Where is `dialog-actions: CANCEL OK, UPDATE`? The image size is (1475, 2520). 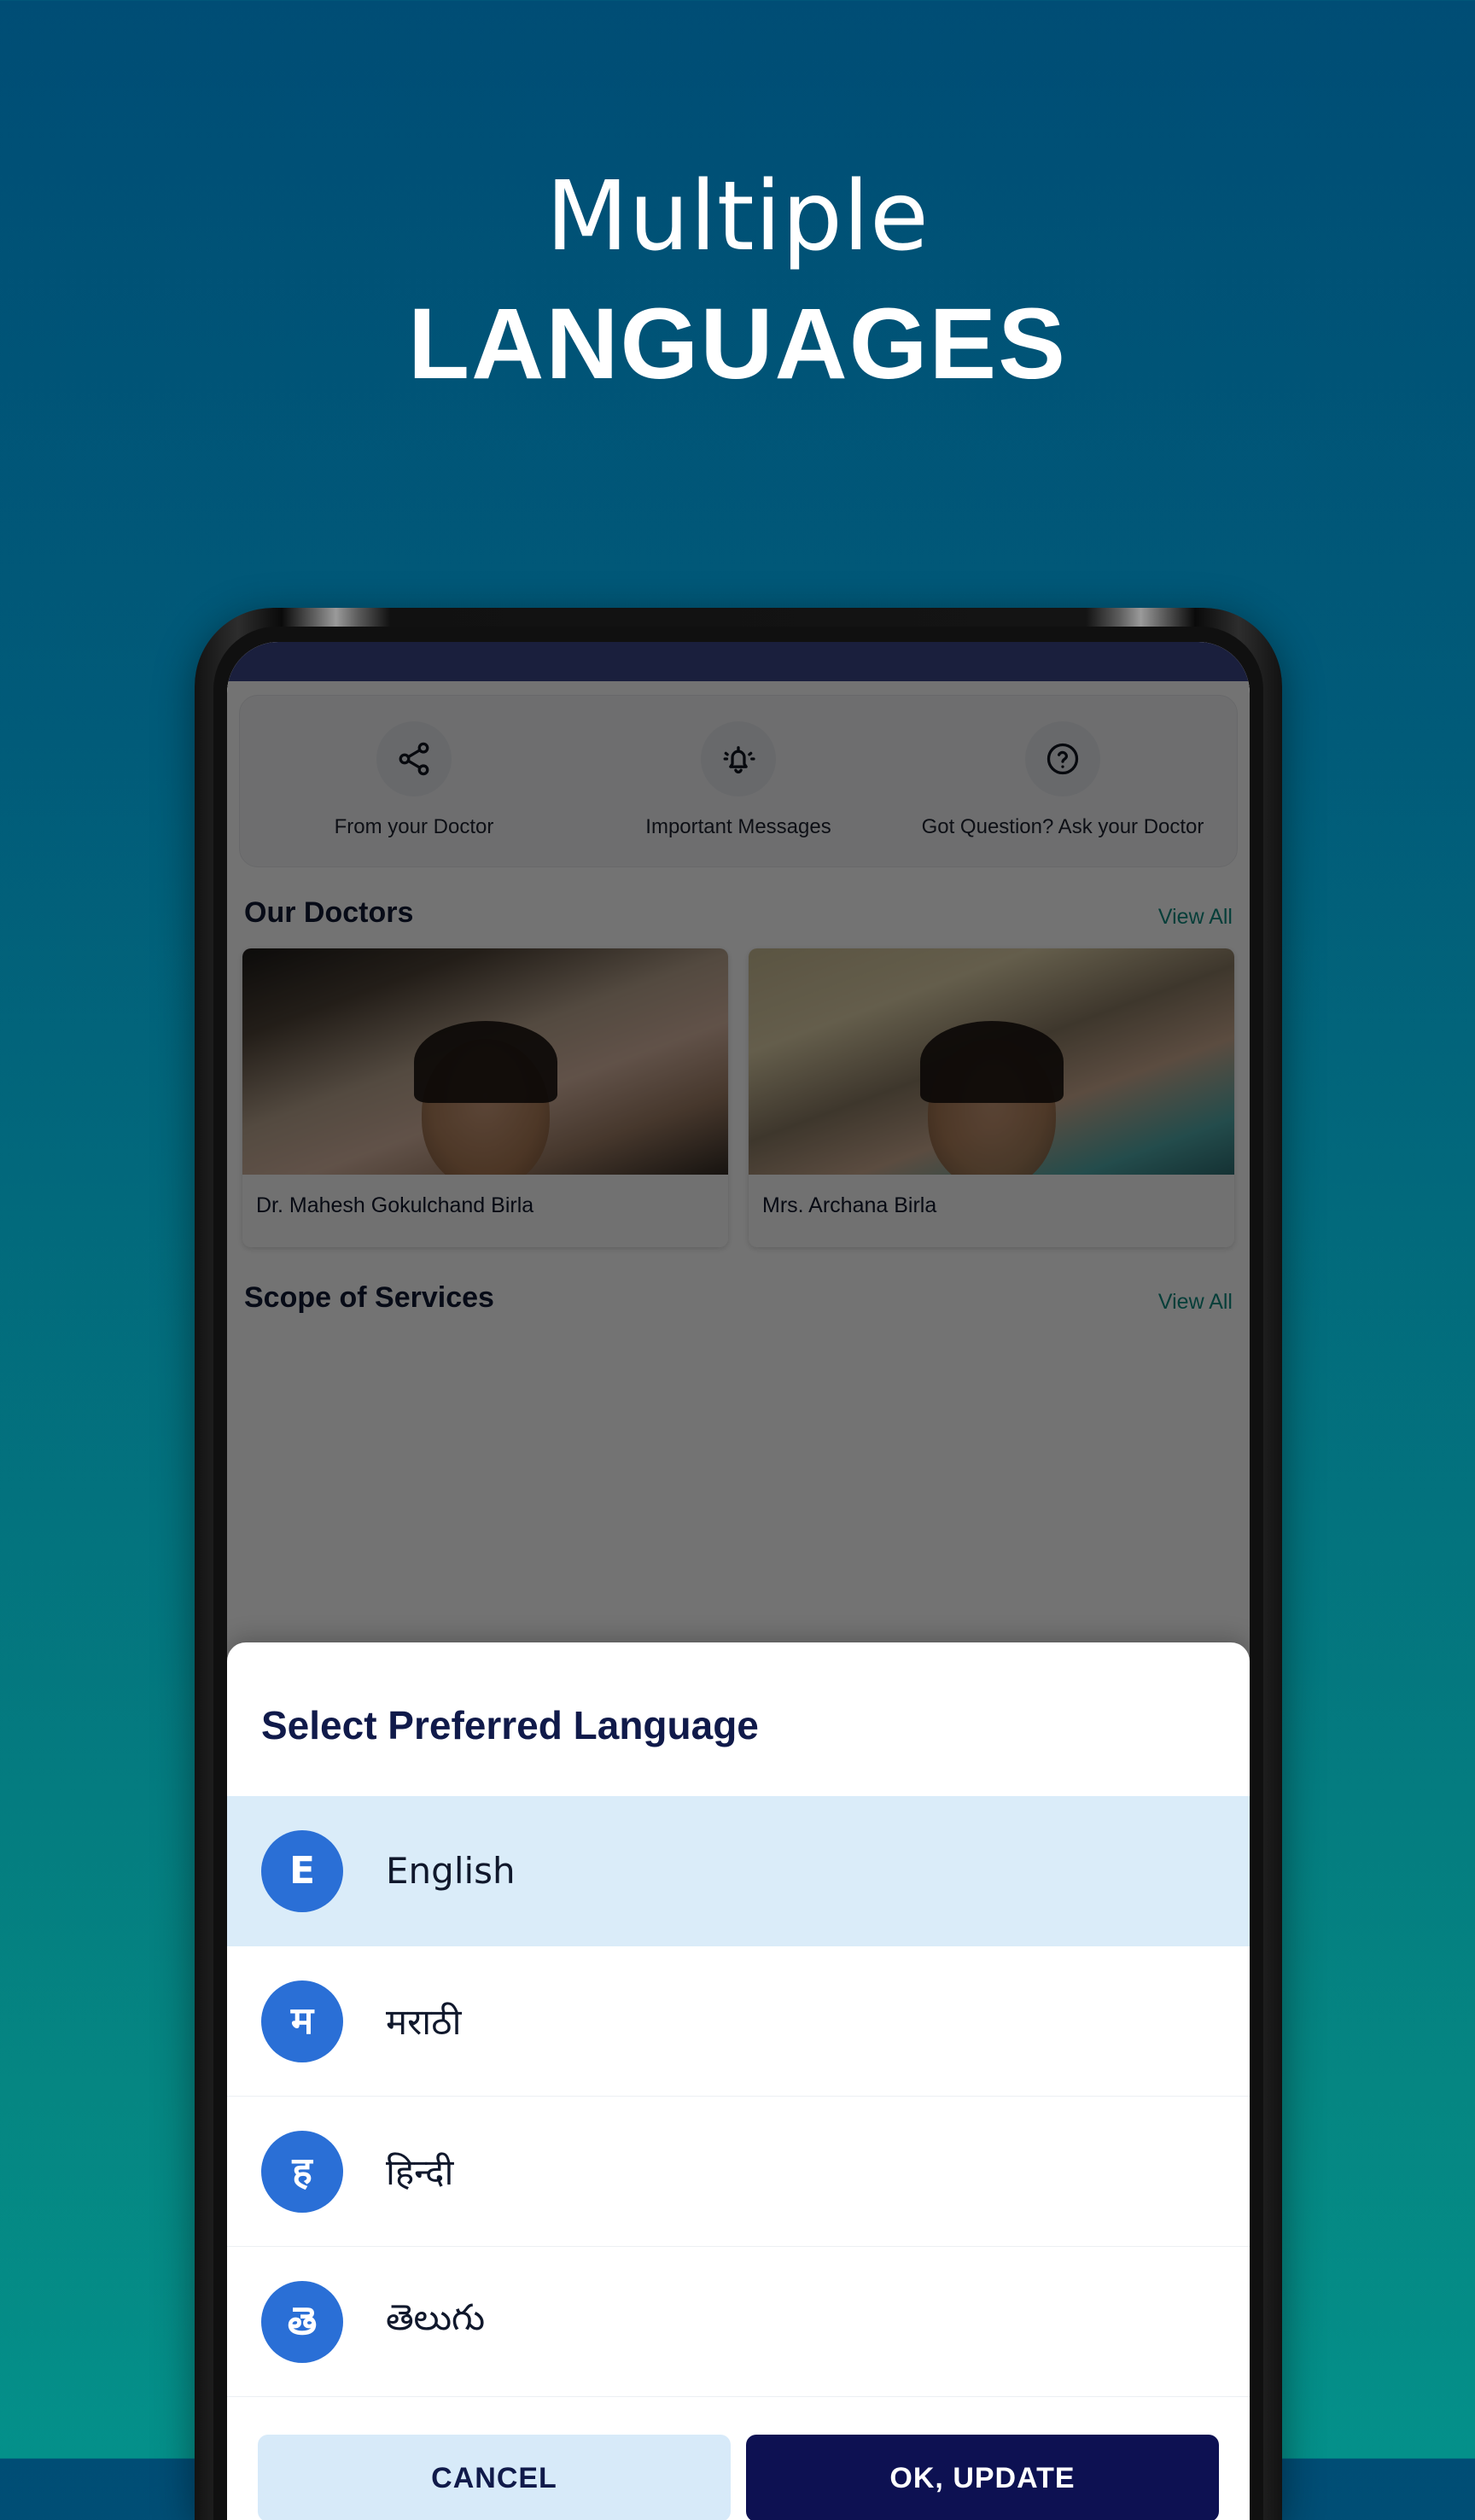
dialog-actions: CANCEL OK, UPDATE is located at coordinates (738, 2458).